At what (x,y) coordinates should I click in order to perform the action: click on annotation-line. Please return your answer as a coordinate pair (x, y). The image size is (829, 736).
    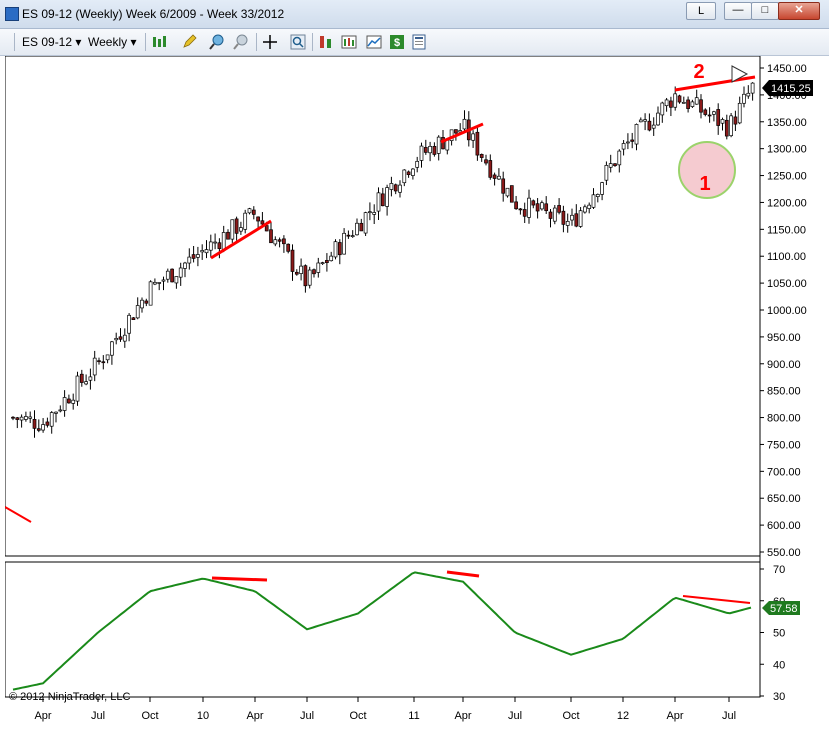
    Looking at the image, I should click on (239, 579).